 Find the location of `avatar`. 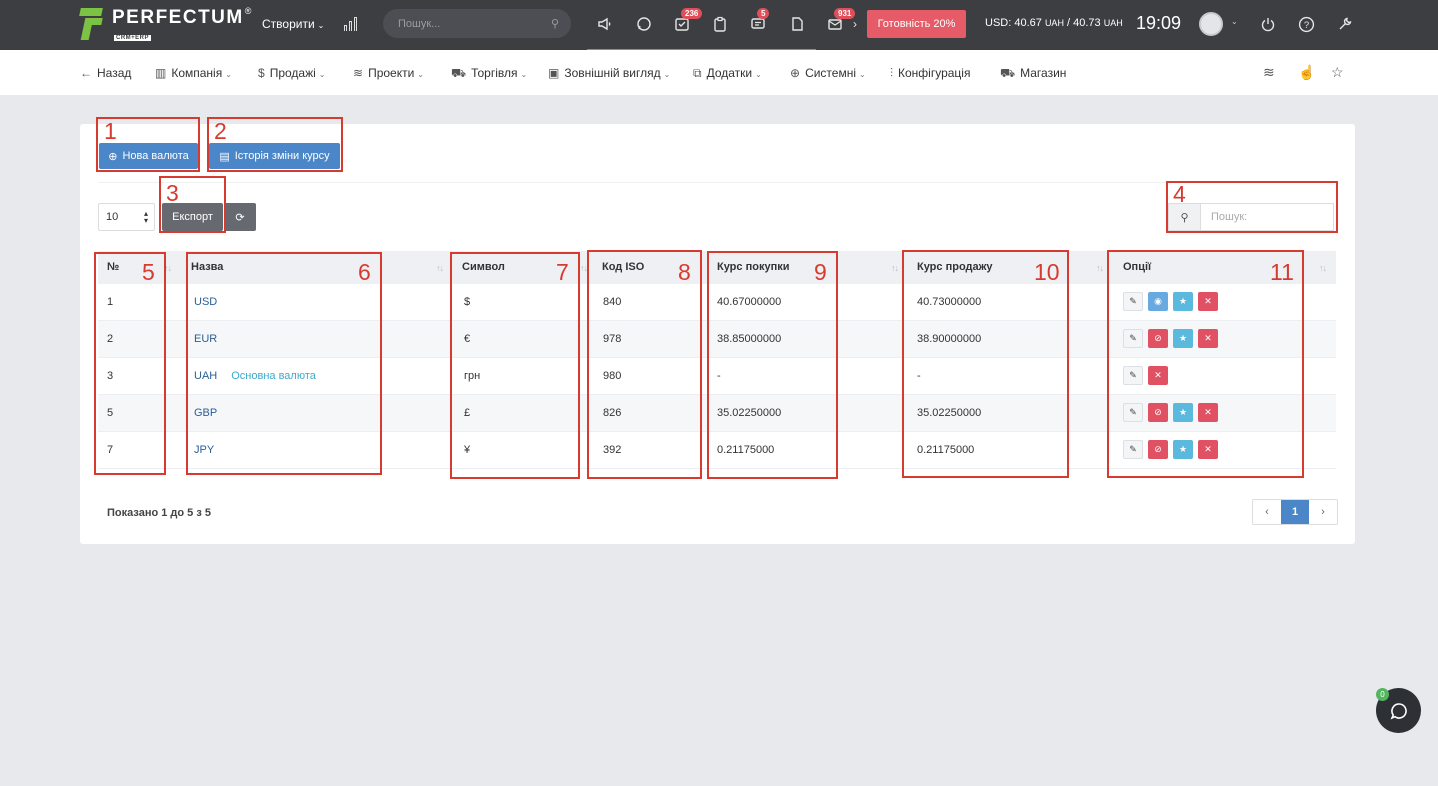

avatar is located at coordinates (1211, 24).